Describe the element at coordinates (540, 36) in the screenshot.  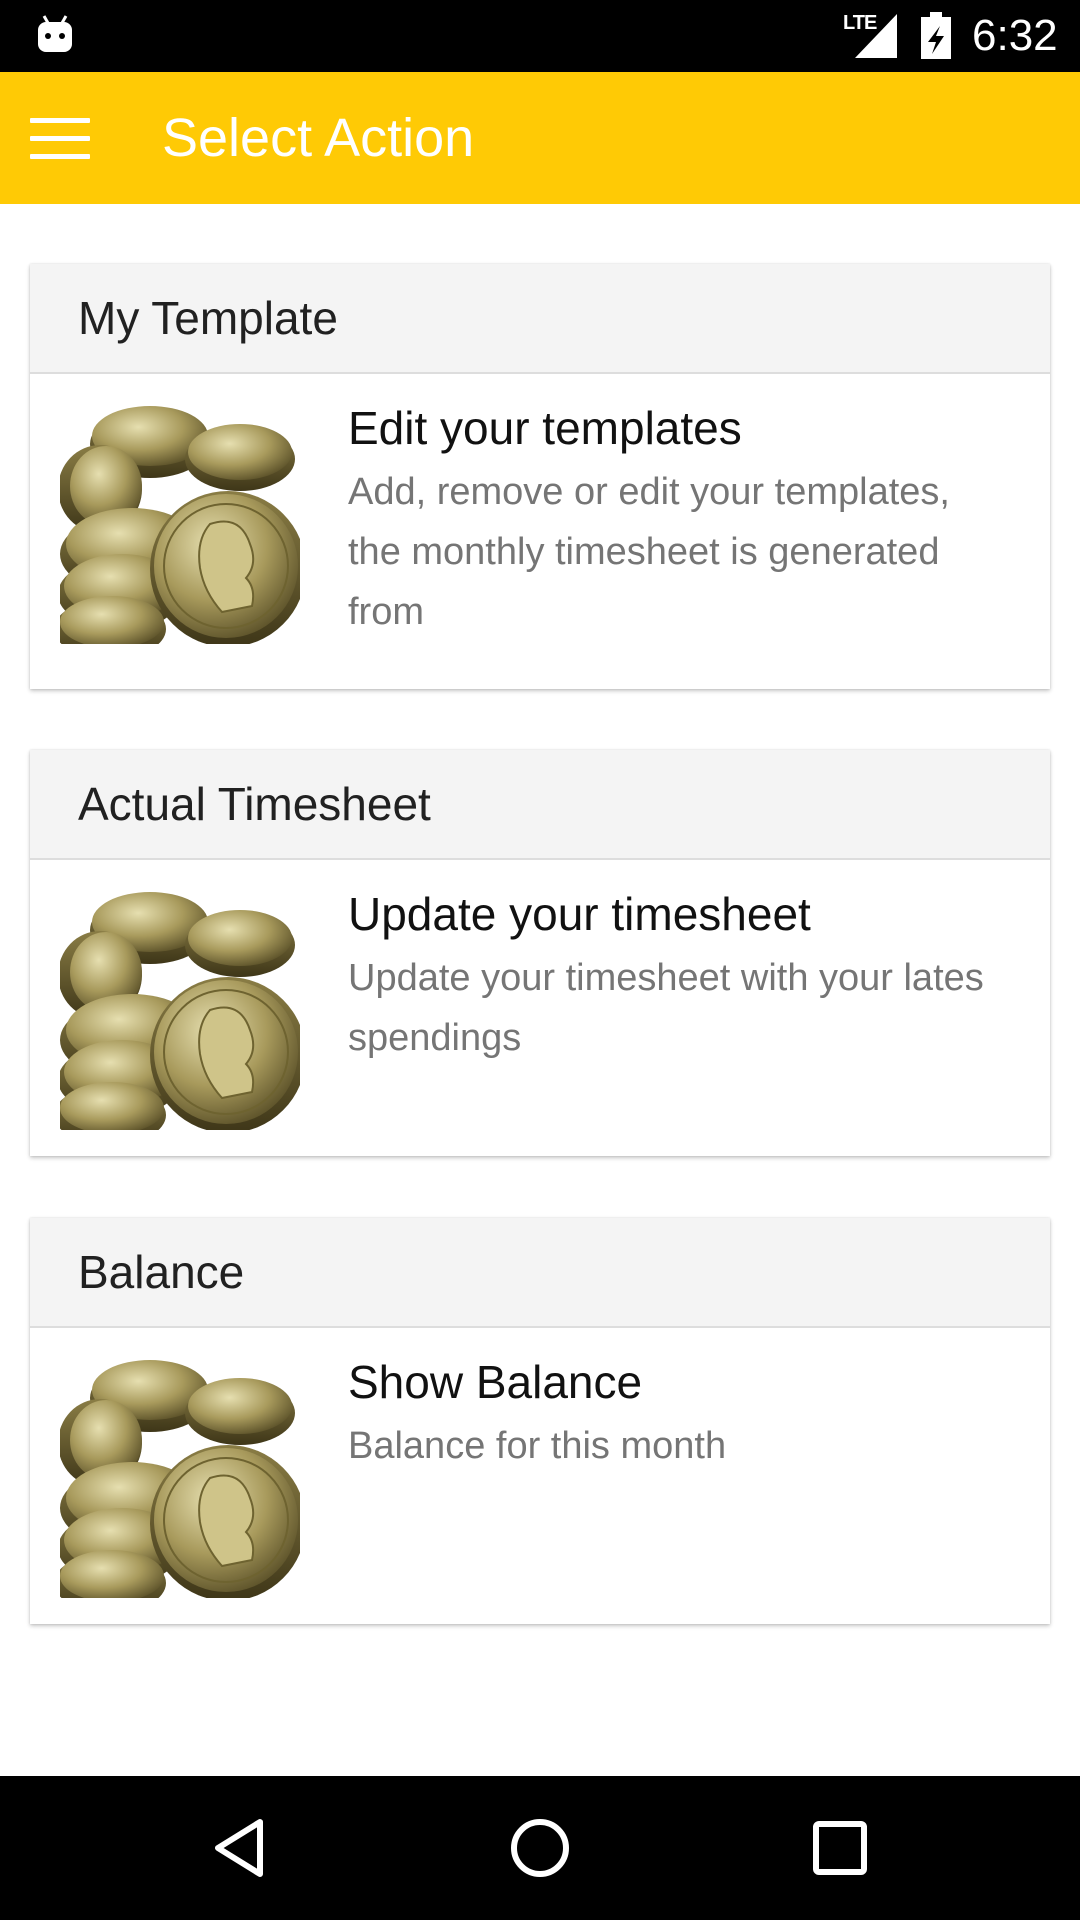
I see `status-bar: LTE 6:32` at that location.